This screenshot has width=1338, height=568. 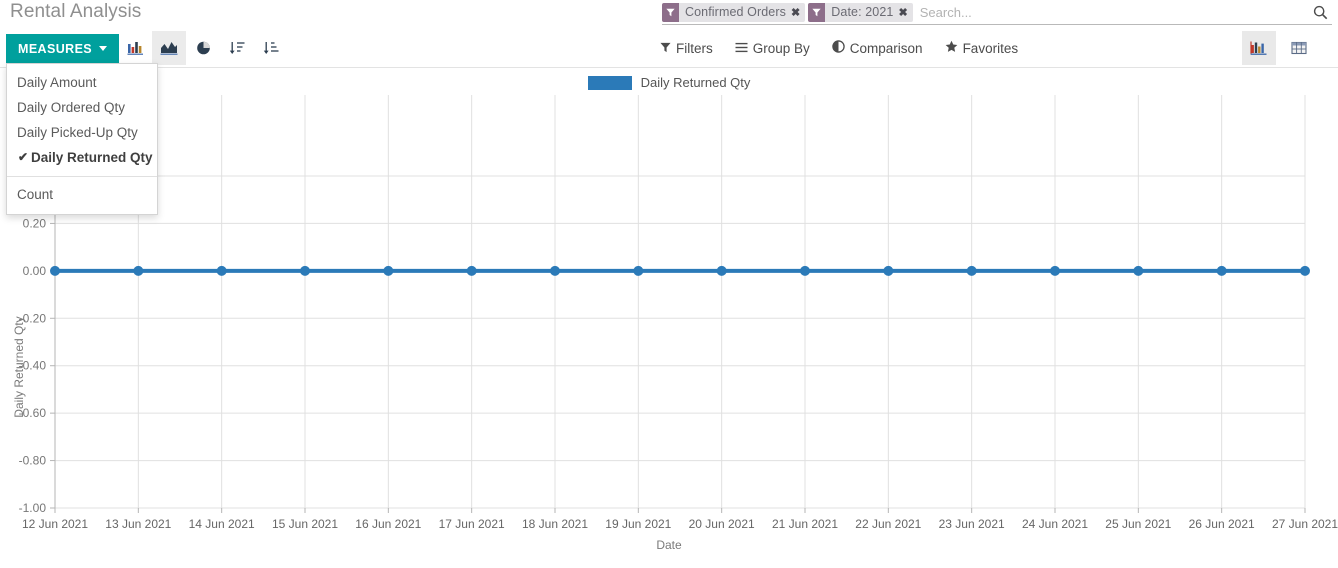 What do you see at coordinates (990, 48) in the screenshot?
I see `favorites-button-label: Favorites` at bounding box center [990, 48].